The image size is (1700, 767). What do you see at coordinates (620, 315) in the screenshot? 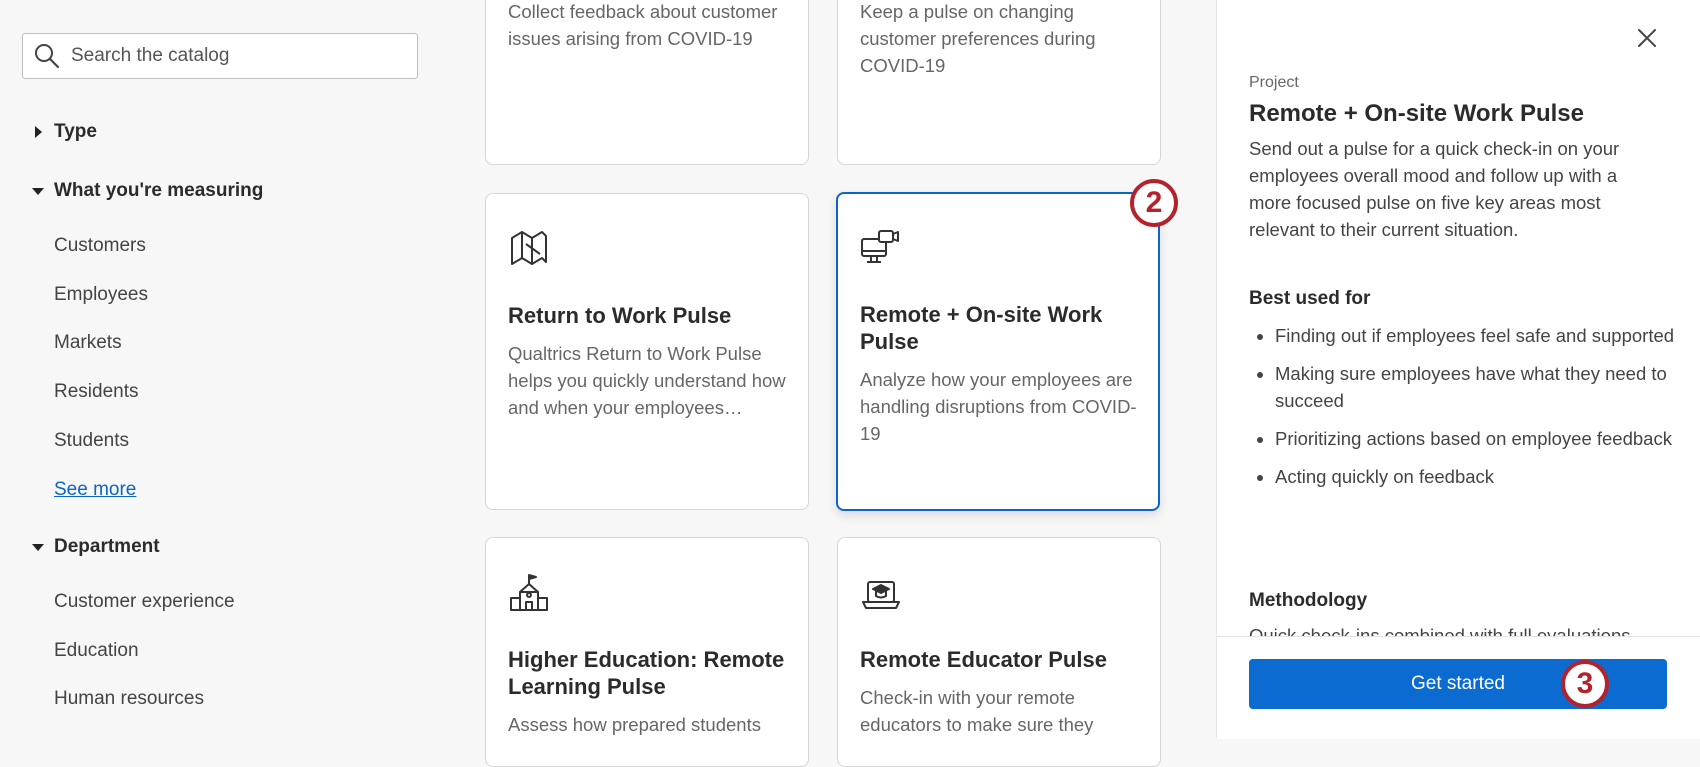
I see `card-title: Return to Work Pulse` at bounding box center [620, 315].